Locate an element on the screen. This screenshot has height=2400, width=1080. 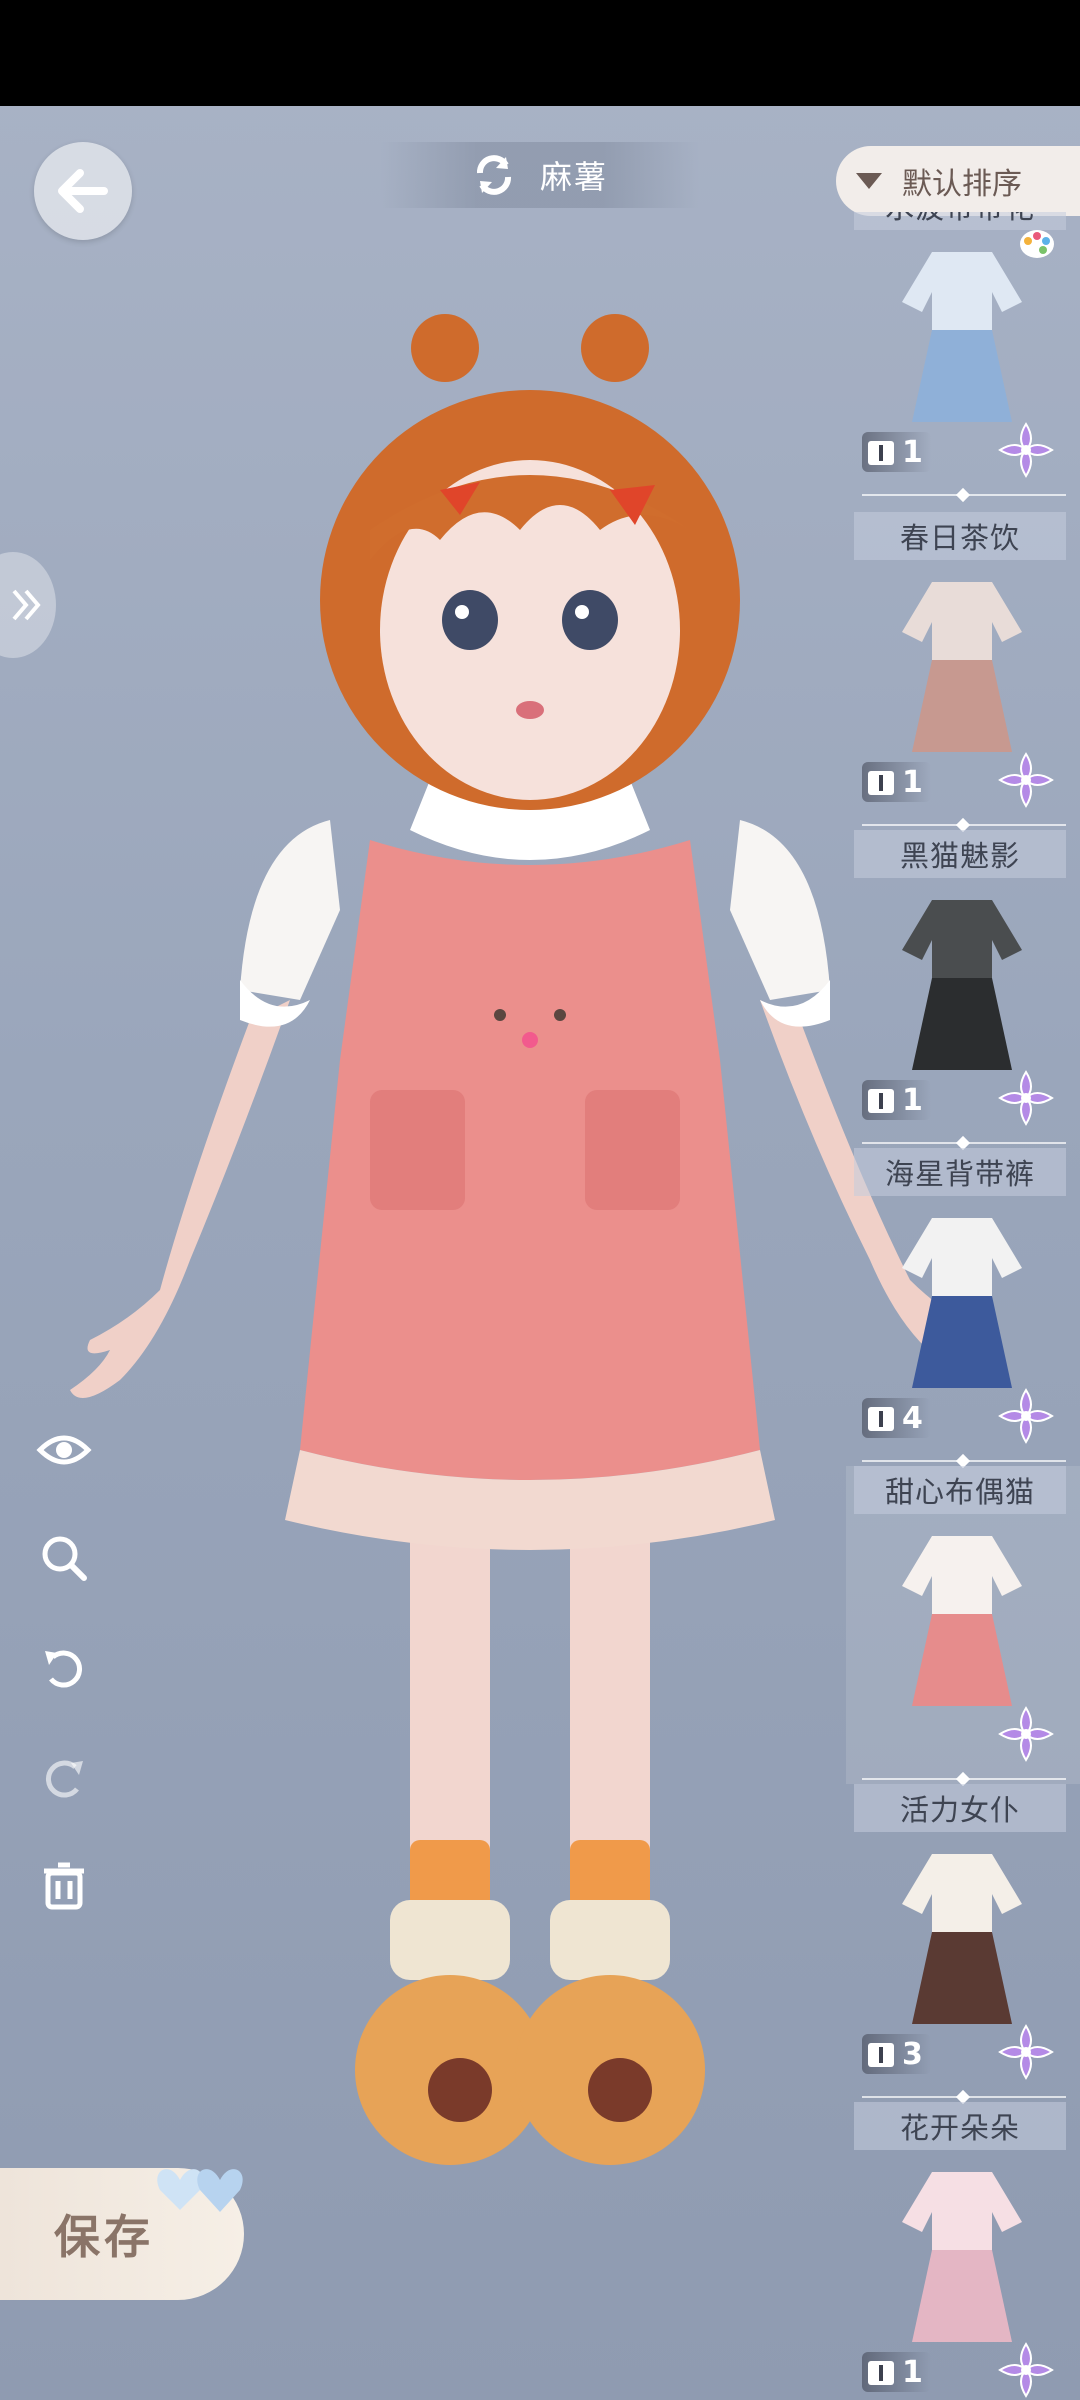
outfit-item: 海星背带裤 4 is located at coordinates (963, 1308).